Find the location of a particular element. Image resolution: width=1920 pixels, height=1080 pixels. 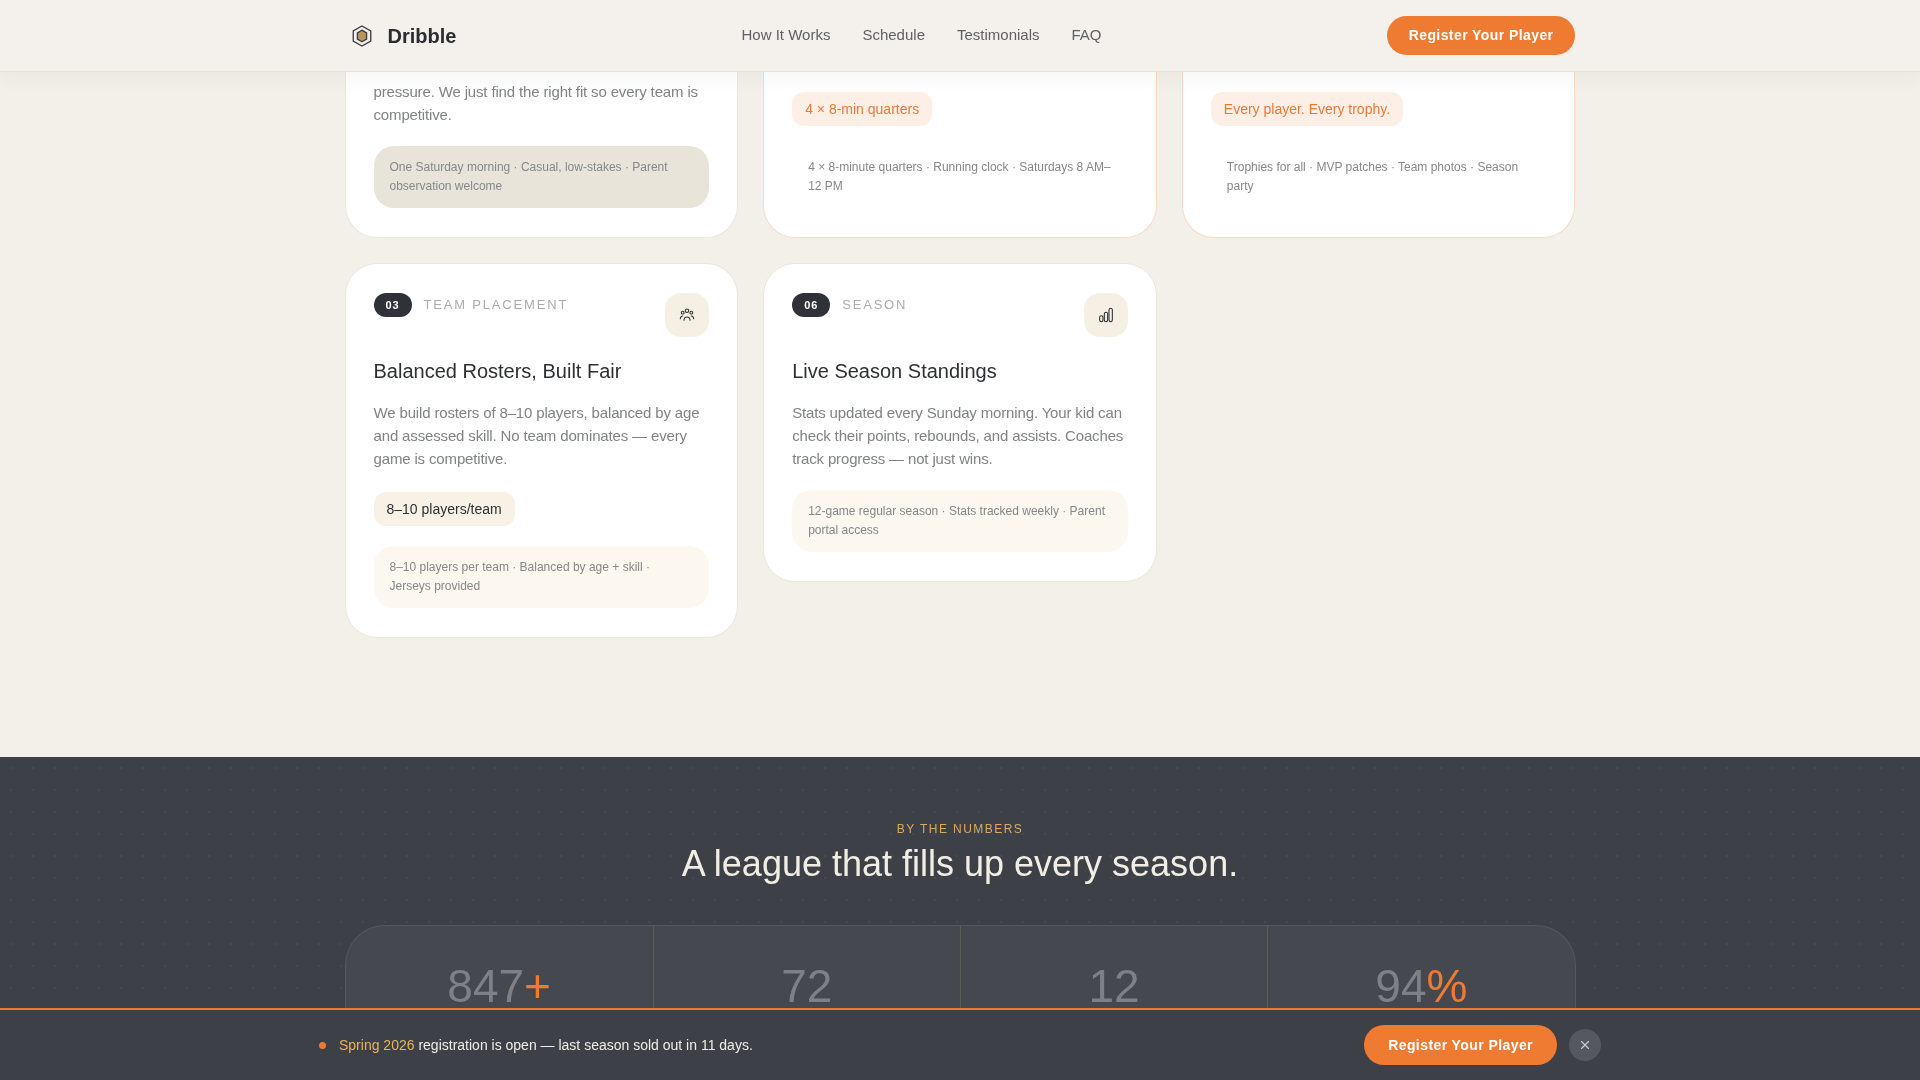

details-text: One Saturday morning · Casual, low-stakes · Parent observation welcome is located at coordinates (529, 177).